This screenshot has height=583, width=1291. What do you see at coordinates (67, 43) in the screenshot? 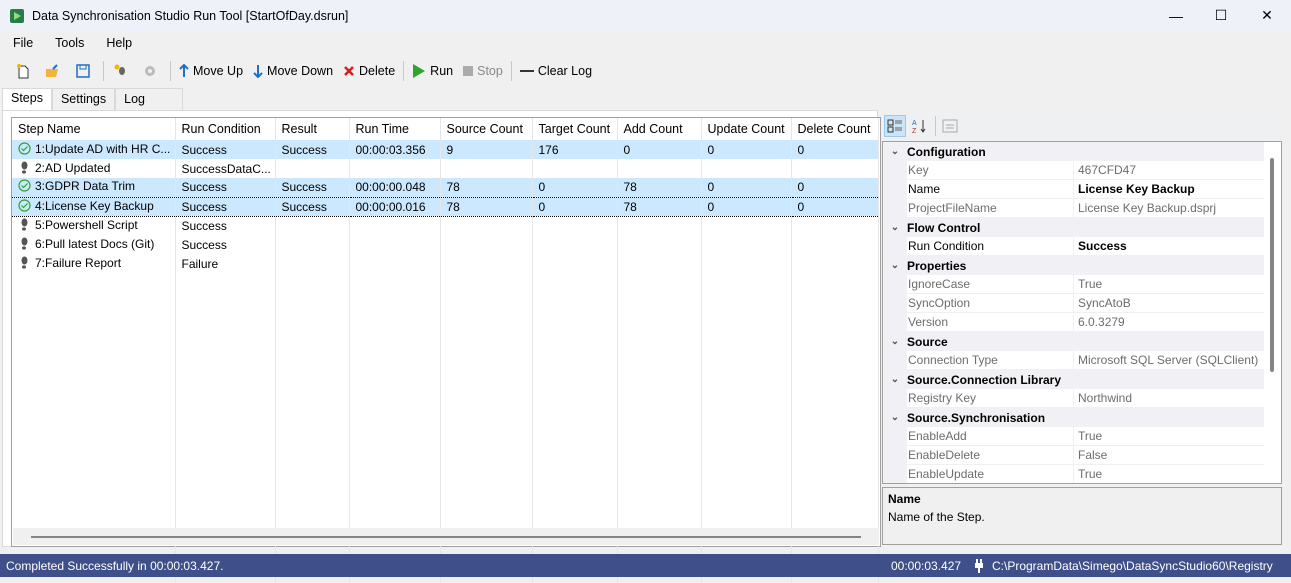
I see `menu-tools: Tools` at bounding box center [67, 43].